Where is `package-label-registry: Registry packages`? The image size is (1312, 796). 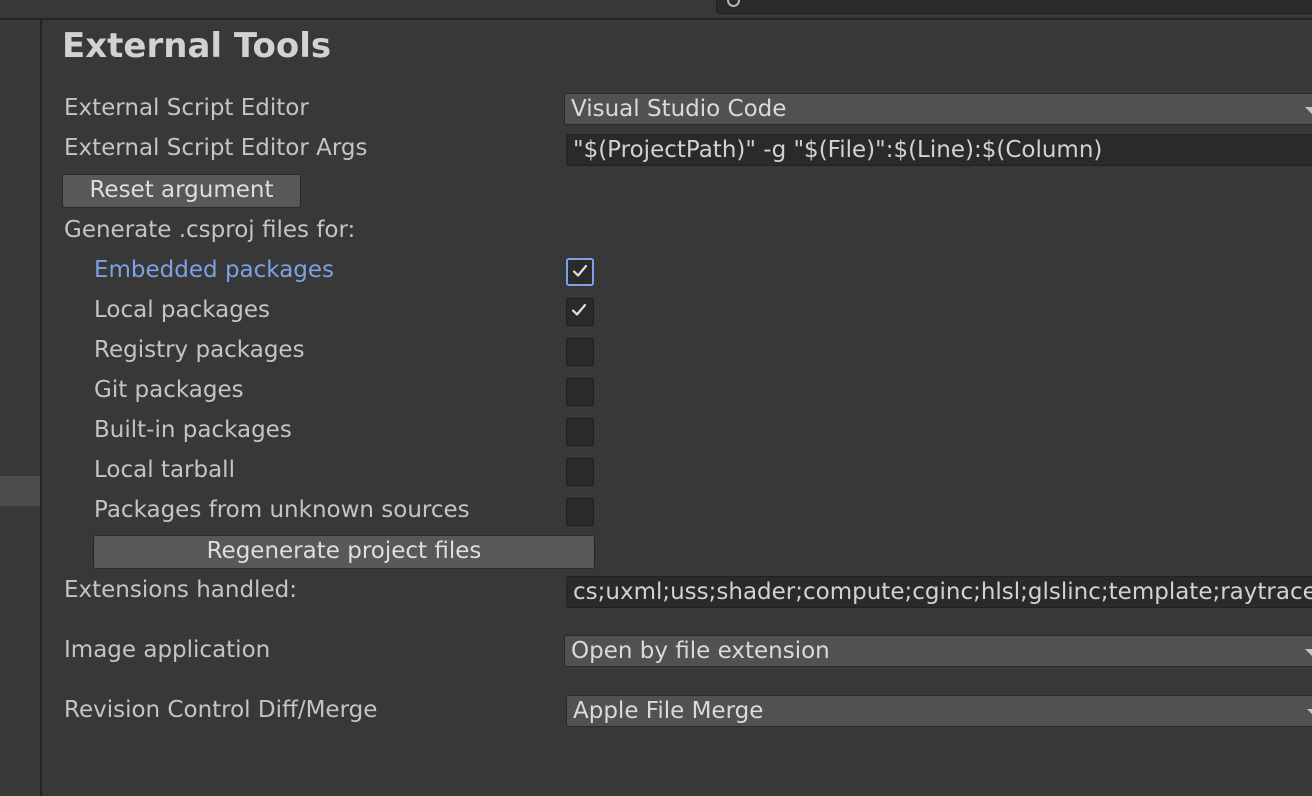 package-label-registry: Registry packages is located at coordinates (199, 350).